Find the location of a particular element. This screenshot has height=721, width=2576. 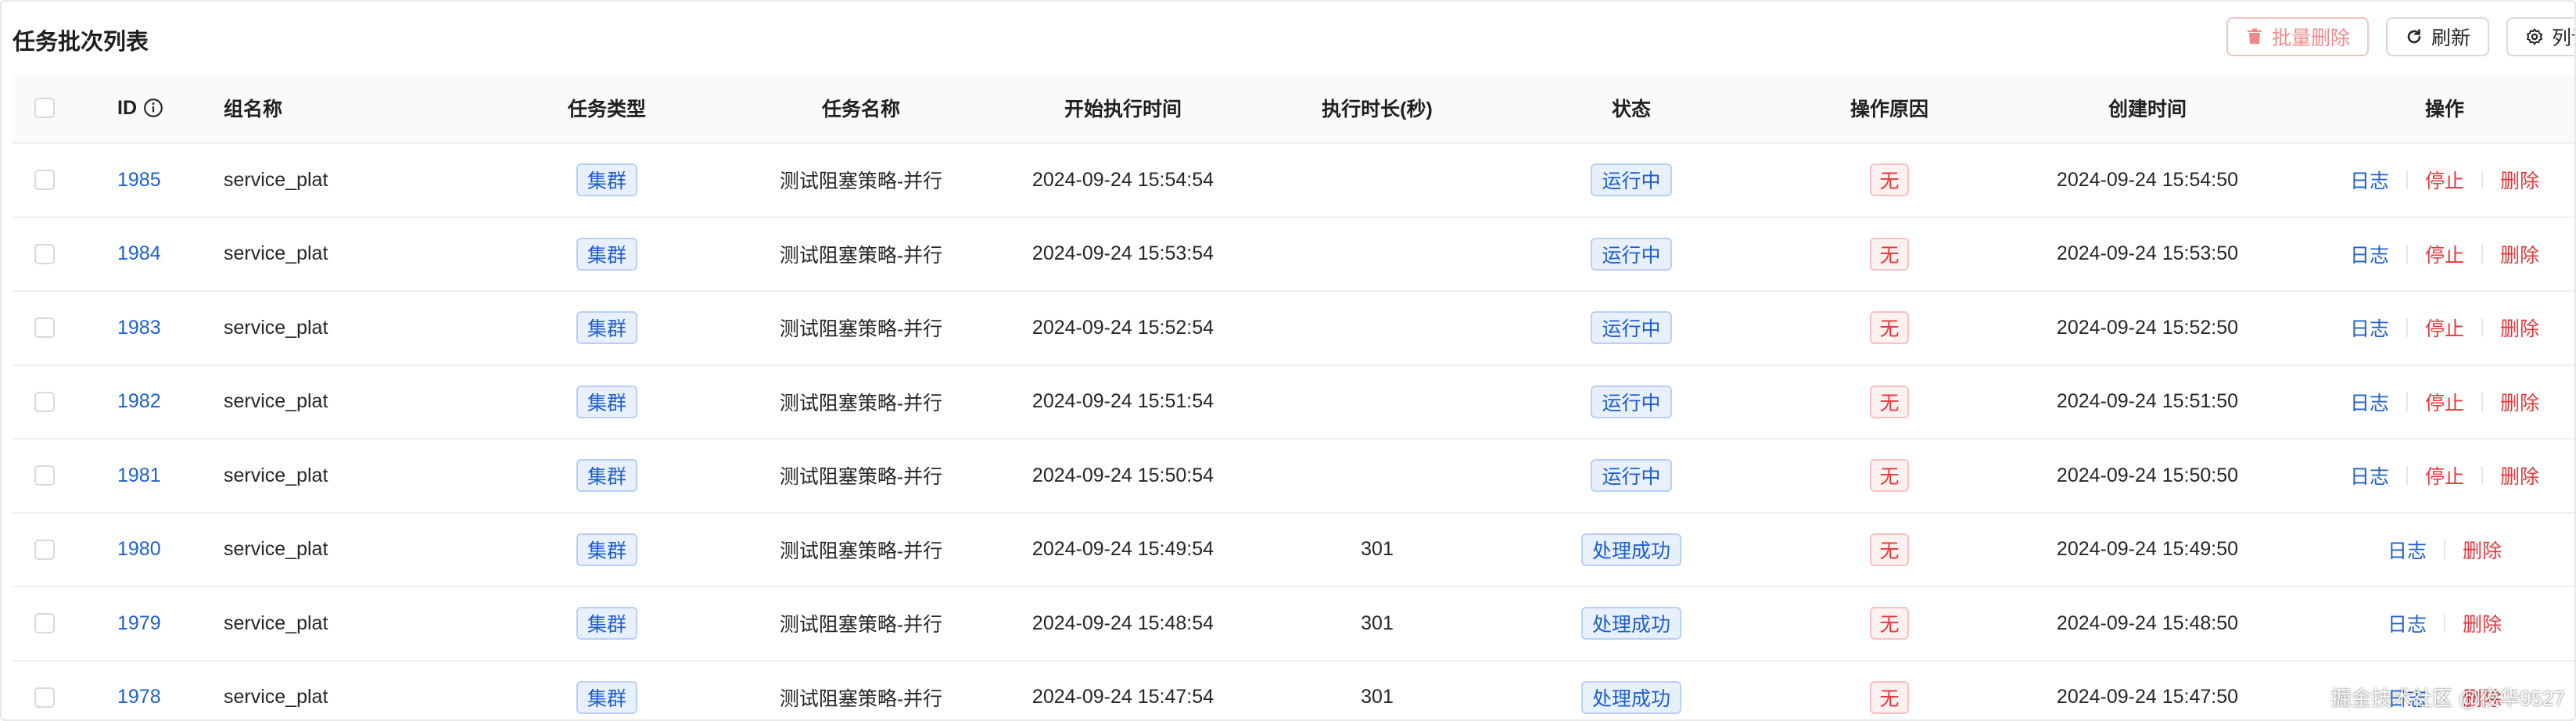

refresh-button: 刷新 is located at coordinates (2437, 36).